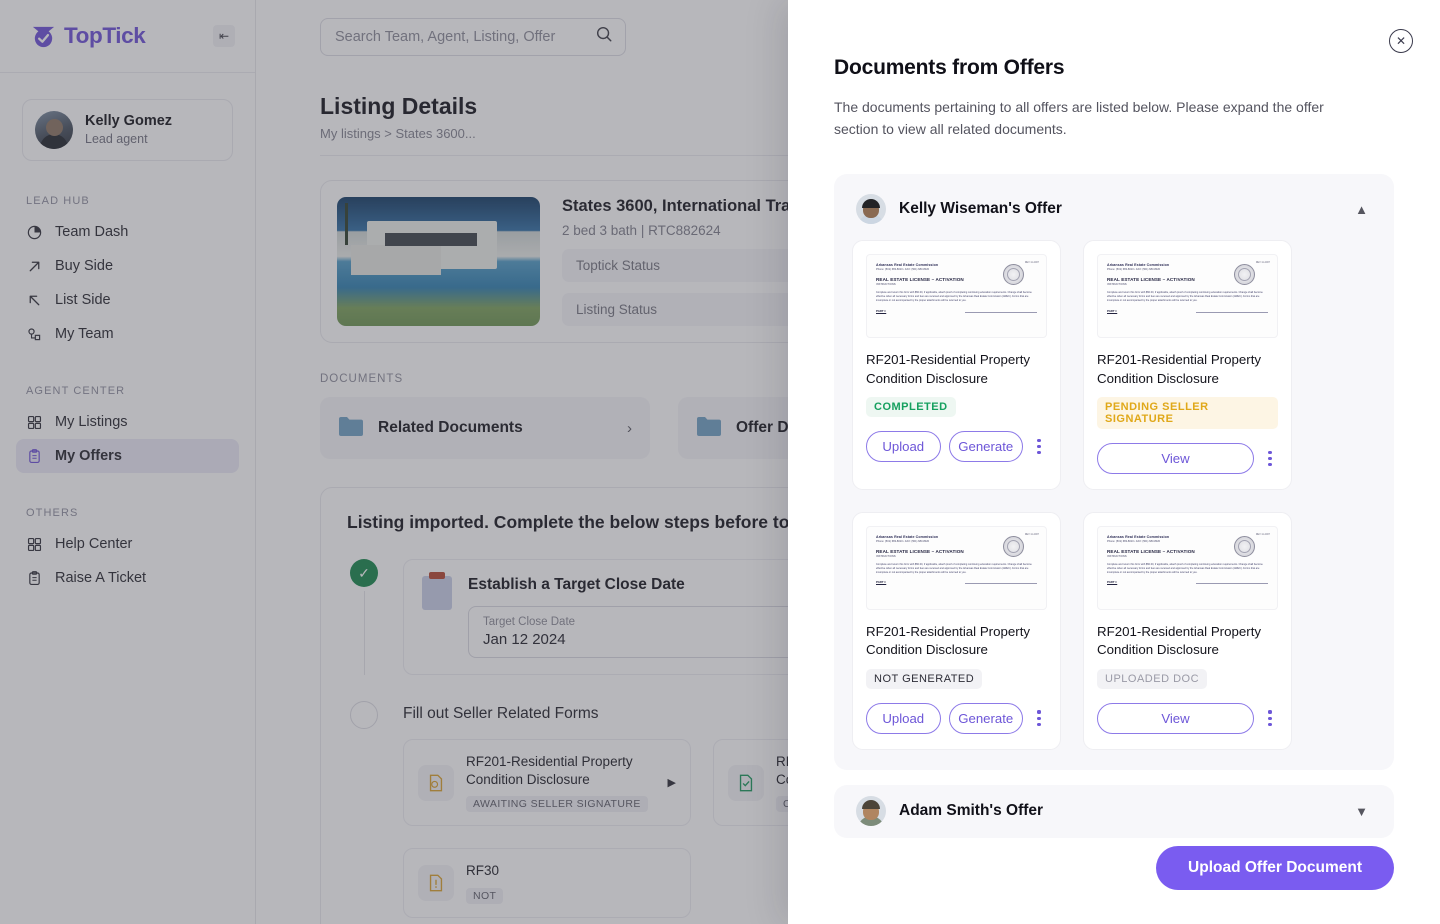 This screenshot has height=924, width=1440. What do you see at coordinates (949, 67) in the screenshot?
I see `drawer-title: Documents from Offers` at bounding box center [949, 67].